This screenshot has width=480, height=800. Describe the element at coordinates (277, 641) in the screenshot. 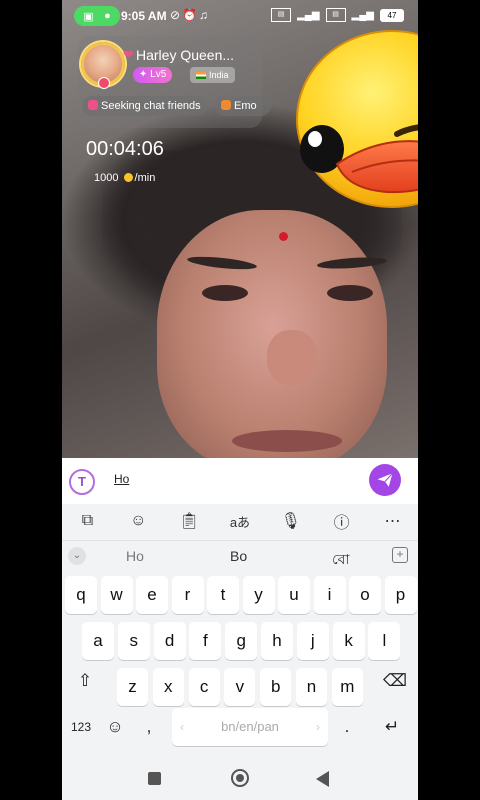

I see `key-h: h` at that location.